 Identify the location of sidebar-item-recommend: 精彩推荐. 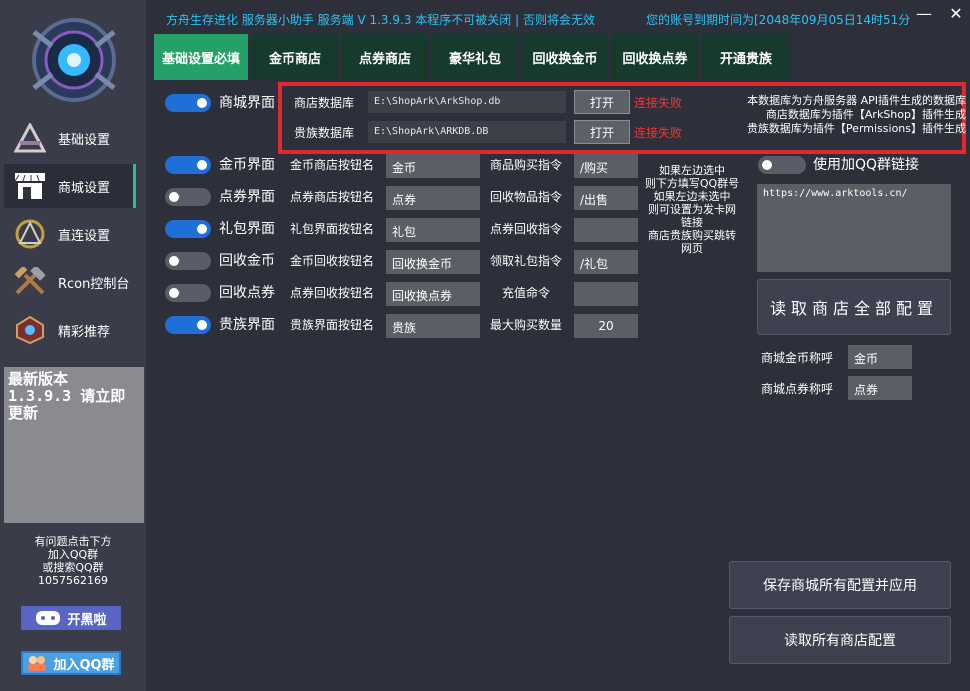
(70, 330).